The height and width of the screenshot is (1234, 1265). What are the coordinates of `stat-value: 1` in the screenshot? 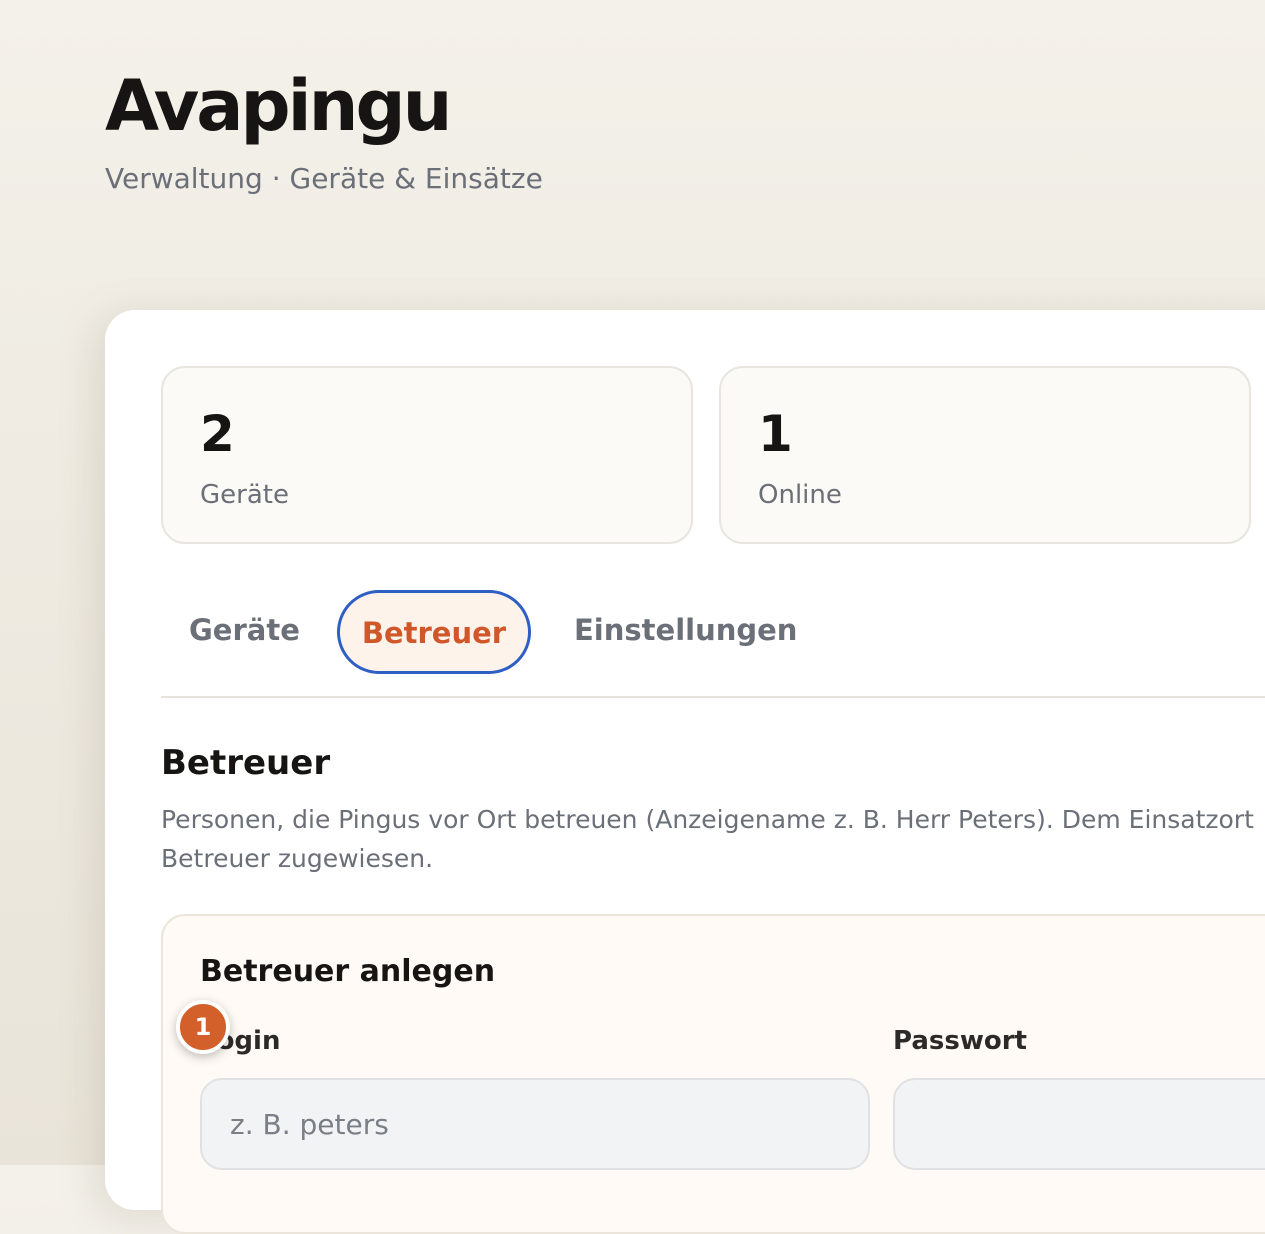 It's located at (775, 434).